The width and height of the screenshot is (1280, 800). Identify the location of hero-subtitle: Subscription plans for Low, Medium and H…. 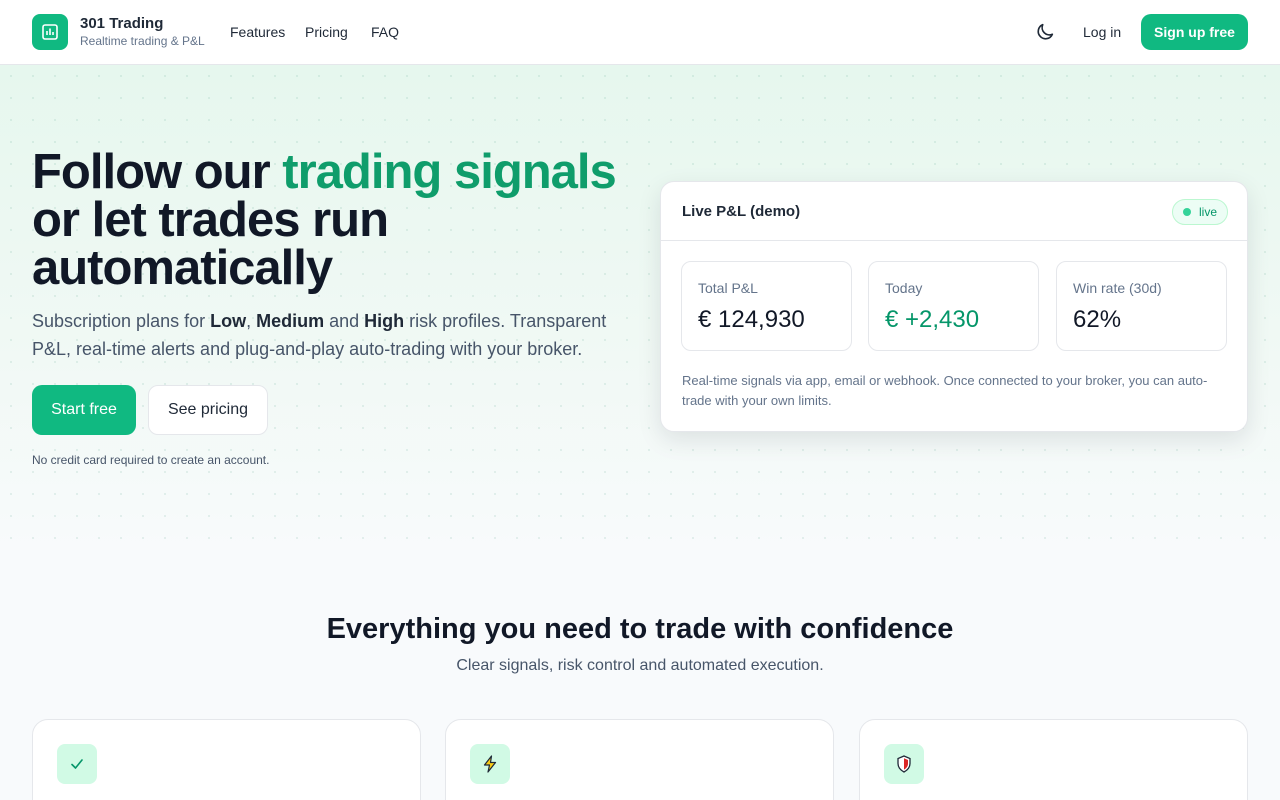
(332, 335).